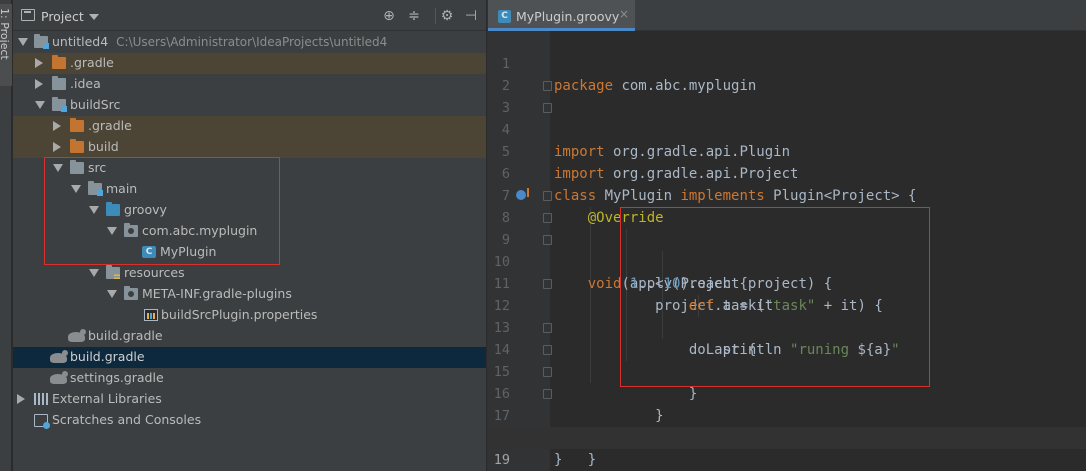 The height and width of the screenshot is (471, 1086). I want to click on tree-item-build: build, so click(249, 147).